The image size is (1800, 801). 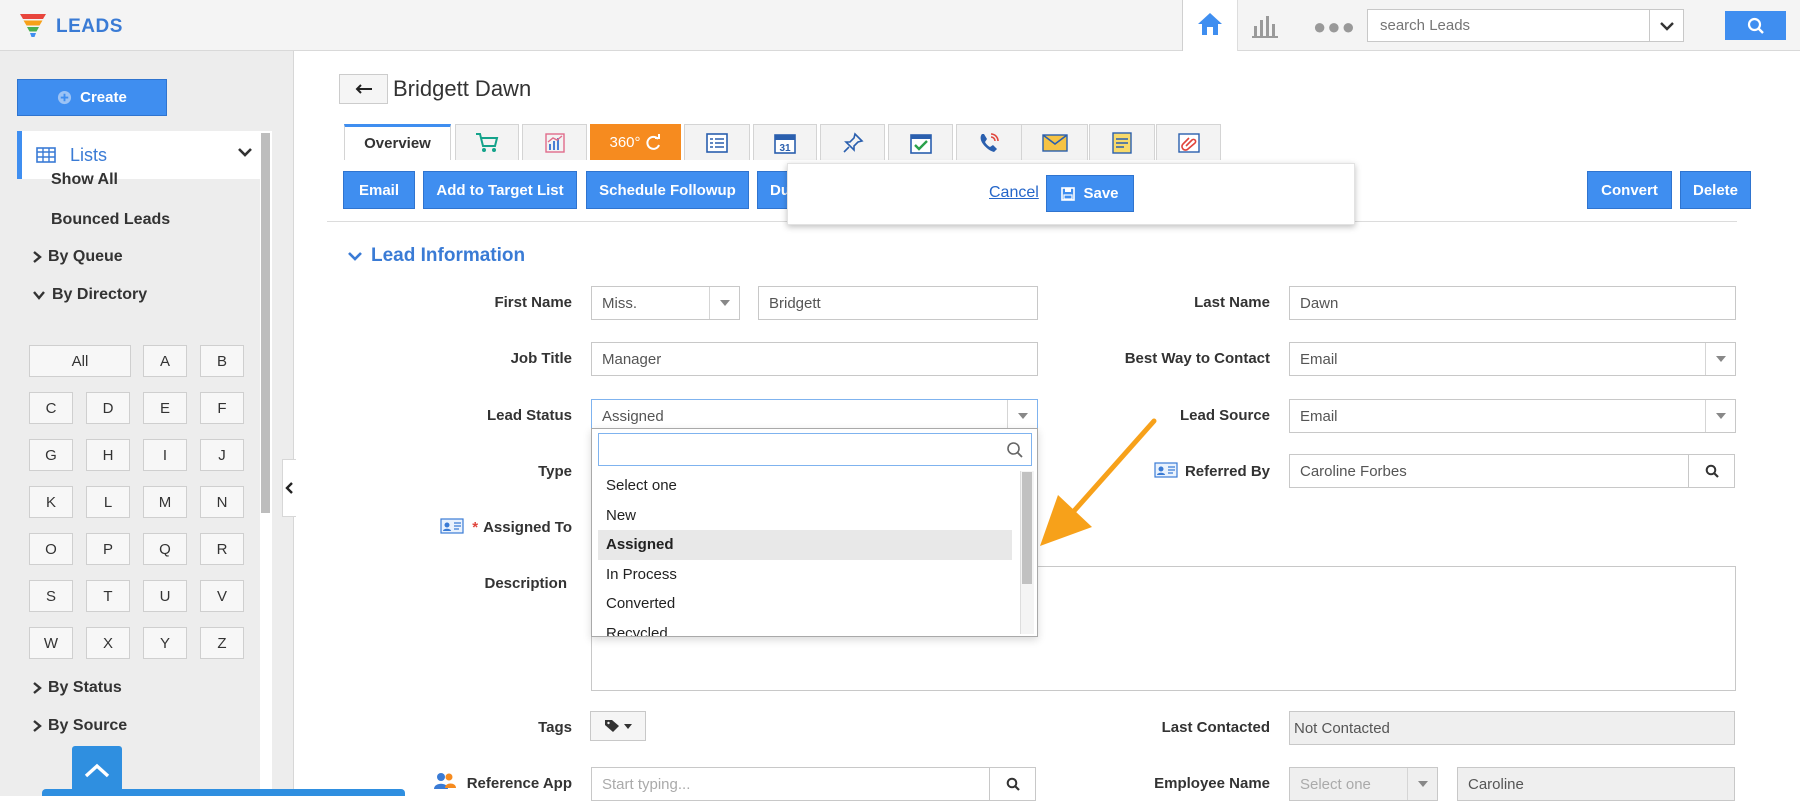 What do you see at coordinates (108, 455) in the screenshot?
I see `directory-letter: H` at bounding box center [108, 455].